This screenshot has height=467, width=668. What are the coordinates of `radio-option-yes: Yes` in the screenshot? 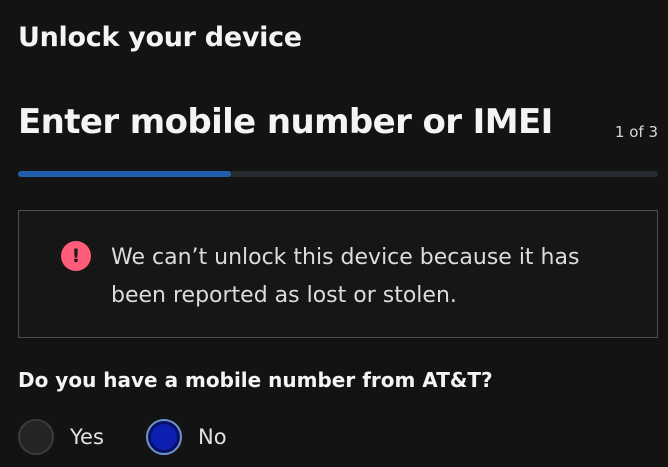 It's located at (61, 437).